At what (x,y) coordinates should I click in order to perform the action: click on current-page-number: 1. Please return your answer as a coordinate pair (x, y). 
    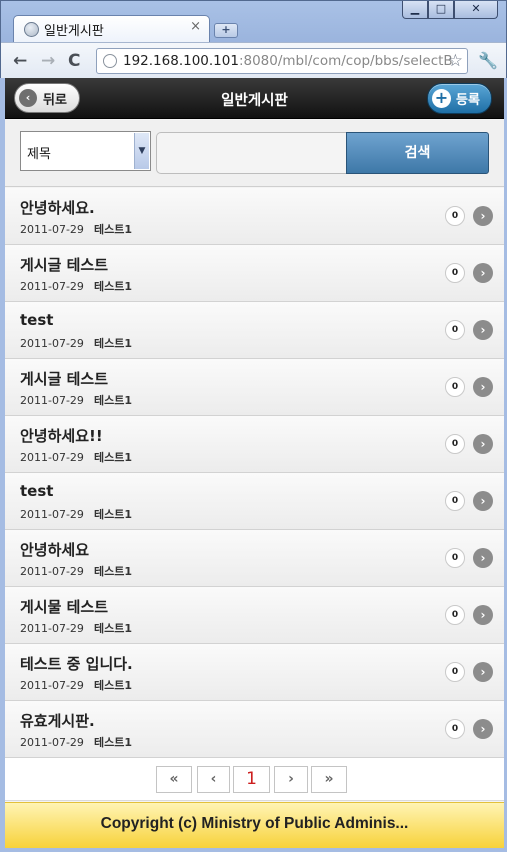
    Looking at the image, I should click on (251, 779).